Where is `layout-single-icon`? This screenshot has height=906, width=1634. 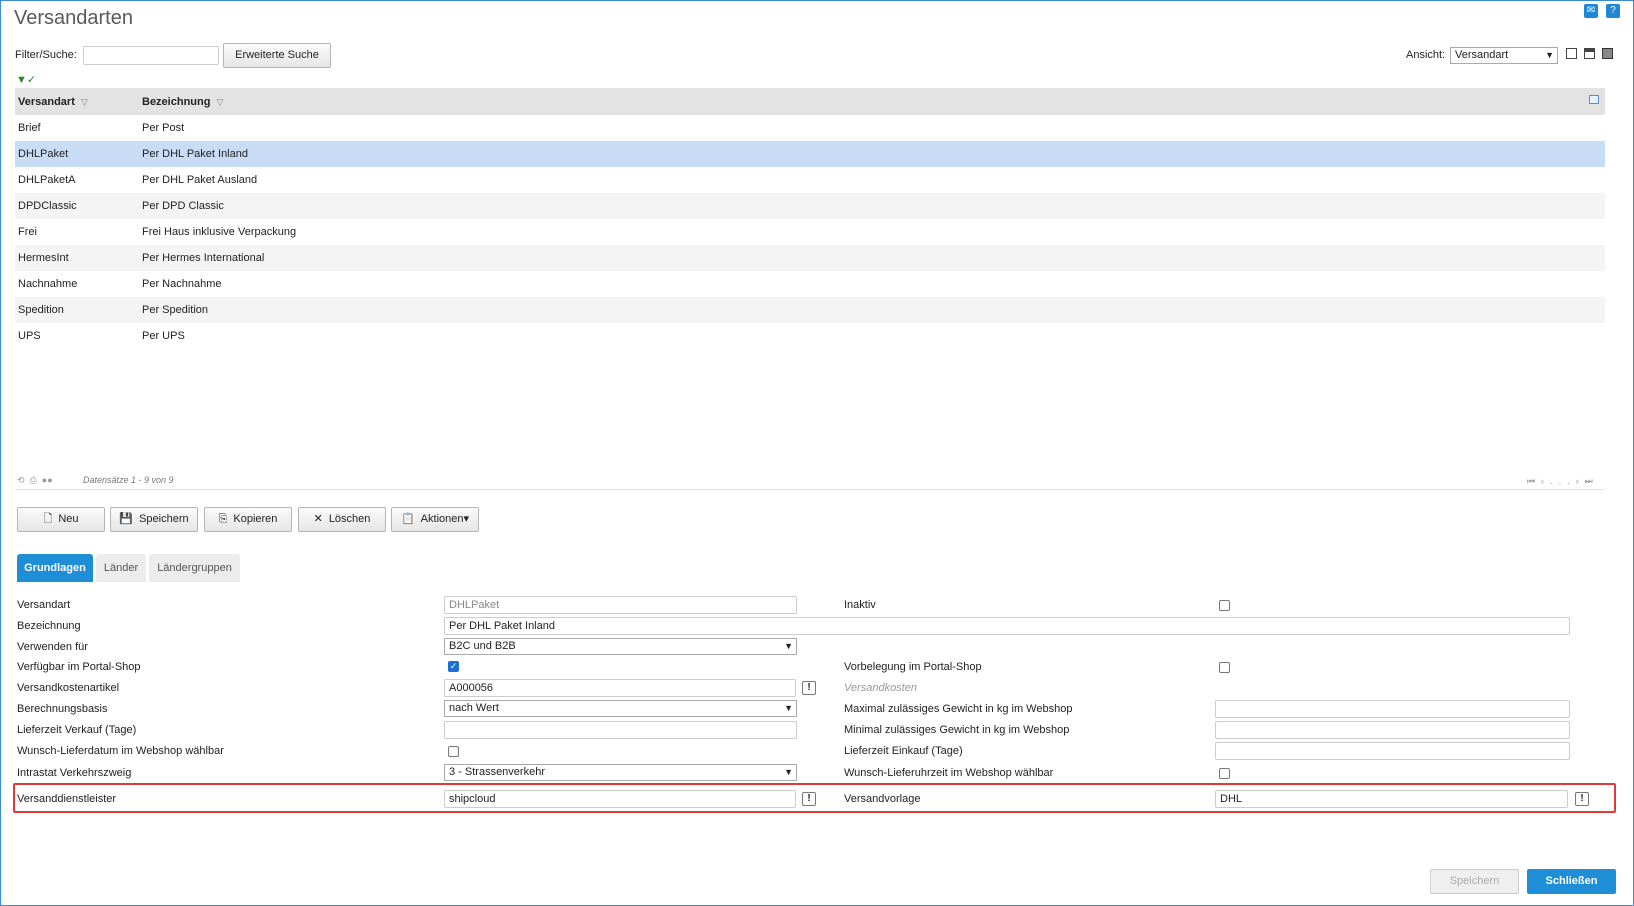
layout-single-icon is located at coordinates (1571, 53).